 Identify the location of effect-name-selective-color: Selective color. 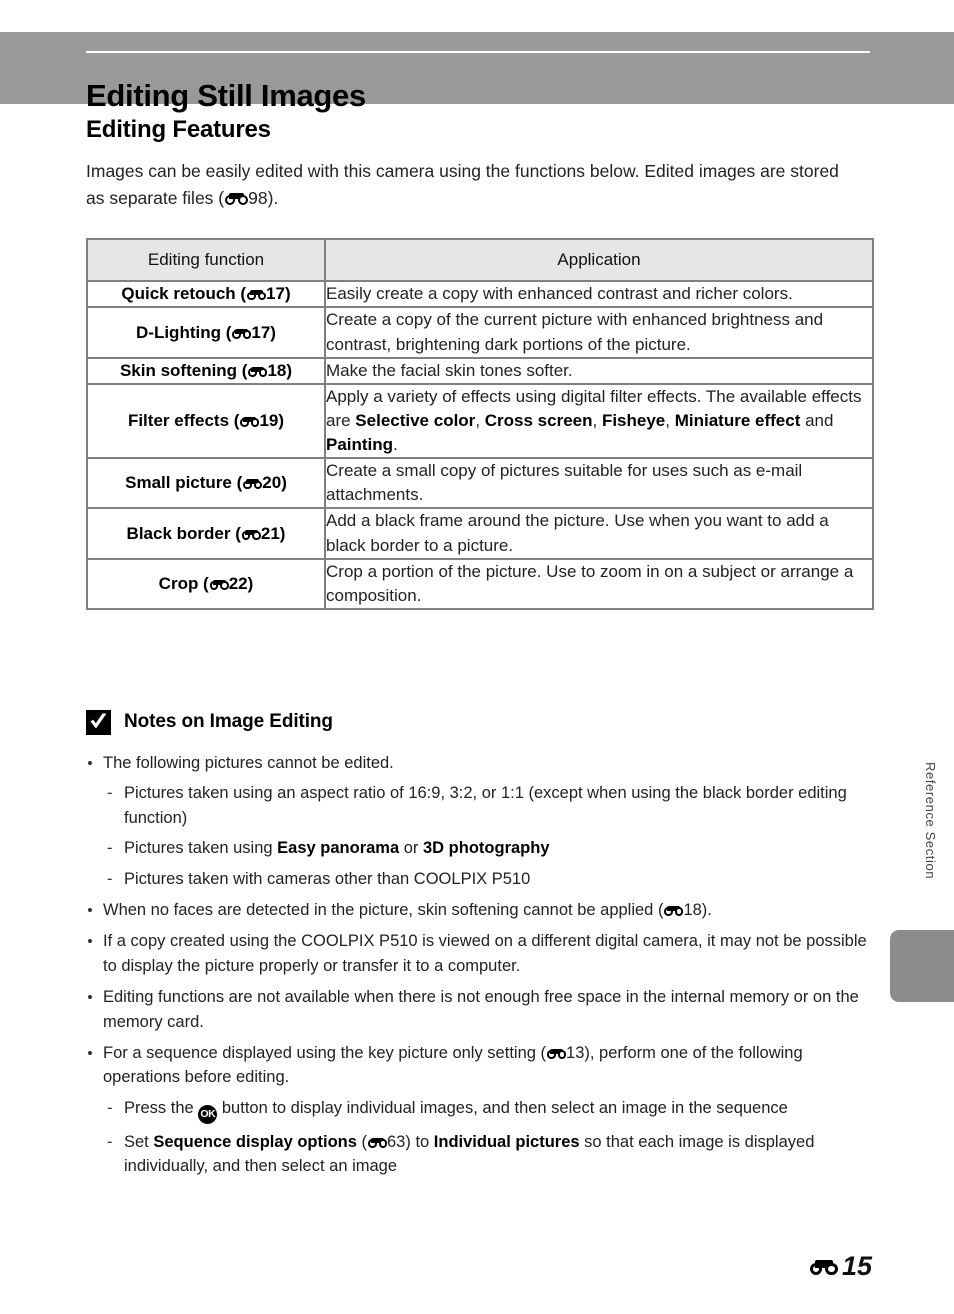
(415, 420).